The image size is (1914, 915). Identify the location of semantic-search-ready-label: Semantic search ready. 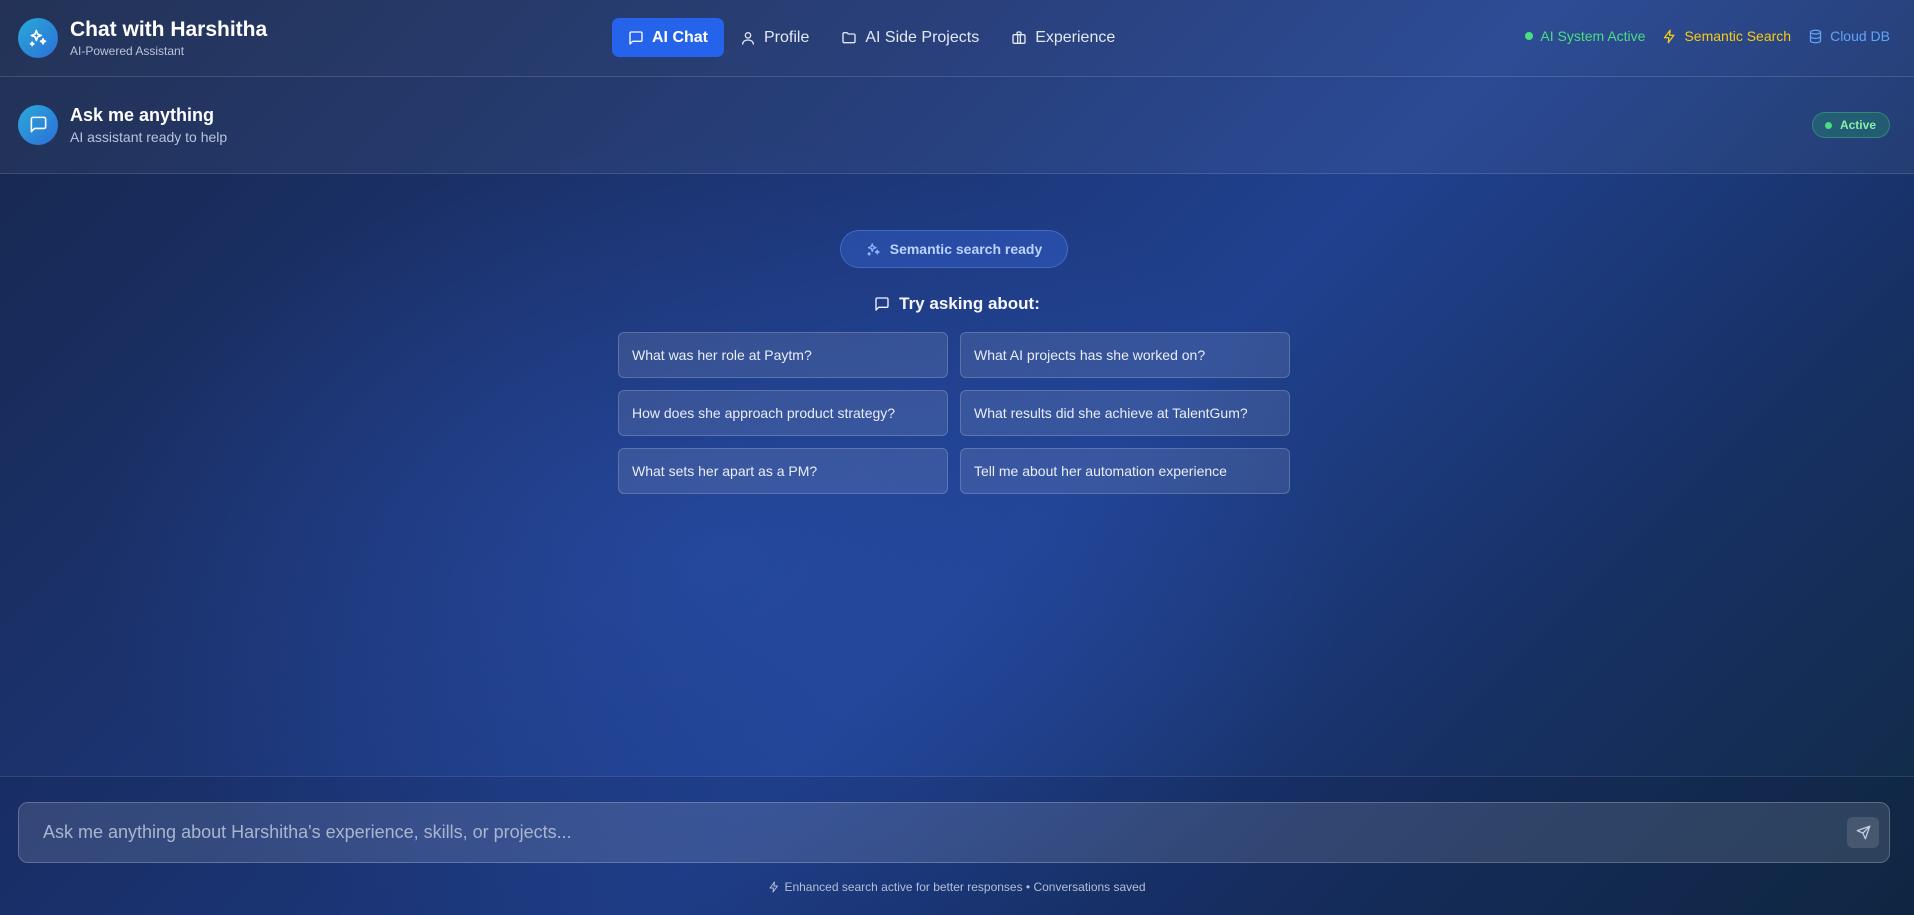
(966, 249).